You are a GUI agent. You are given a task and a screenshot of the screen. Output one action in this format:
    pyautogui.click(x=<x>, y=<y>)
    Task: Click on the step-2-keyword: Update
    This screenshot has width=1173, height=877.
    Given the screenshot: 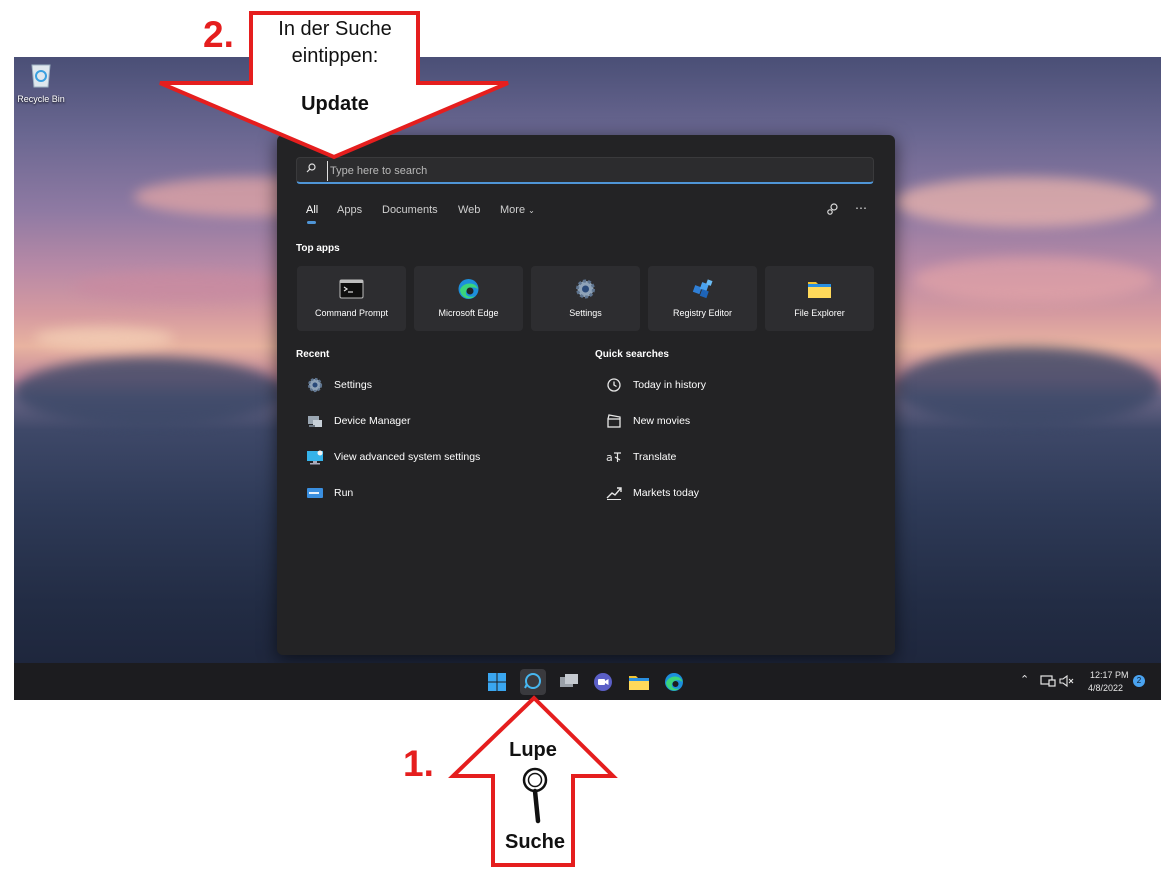 What is the action you would take?
    pyautogui.click(x=335, y=104)
    